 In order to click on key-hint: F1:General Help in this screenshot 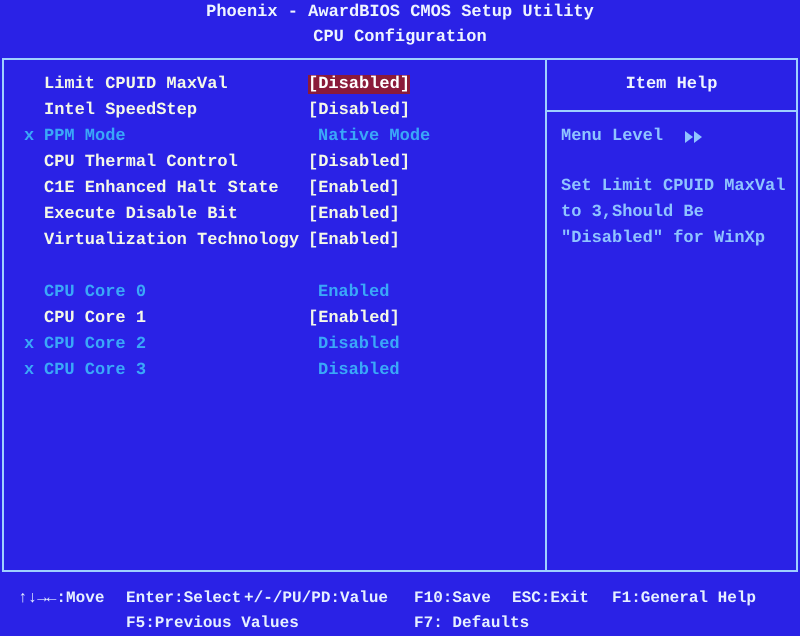, I will do `click(684, 598)`.